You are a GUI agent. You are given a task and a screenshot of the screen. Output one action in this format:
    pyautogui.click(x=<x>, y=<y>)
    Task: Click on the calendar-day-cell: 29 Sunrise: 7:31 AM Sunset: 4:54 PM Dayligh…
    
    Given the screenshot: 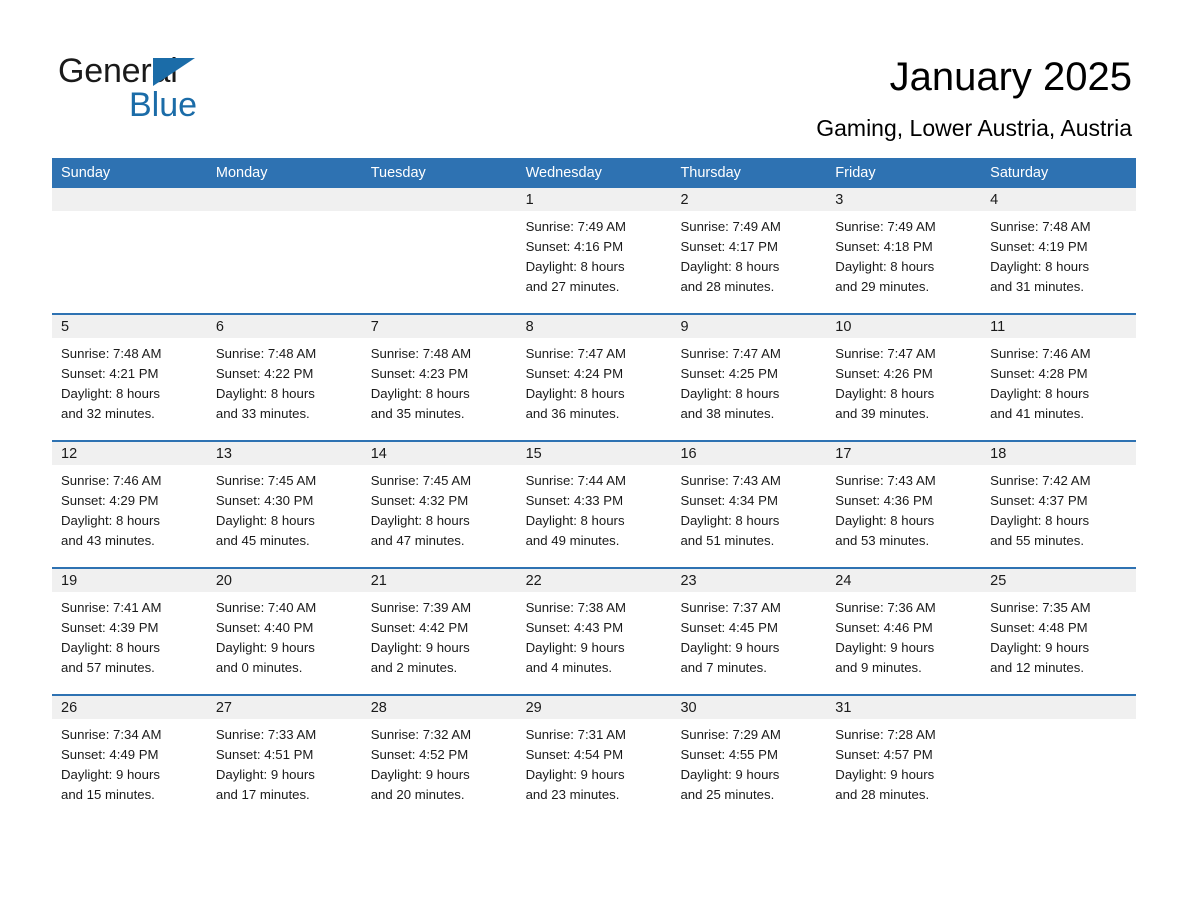 What is the action you would take?
    pyautogui.click(x=594, y=755)
    